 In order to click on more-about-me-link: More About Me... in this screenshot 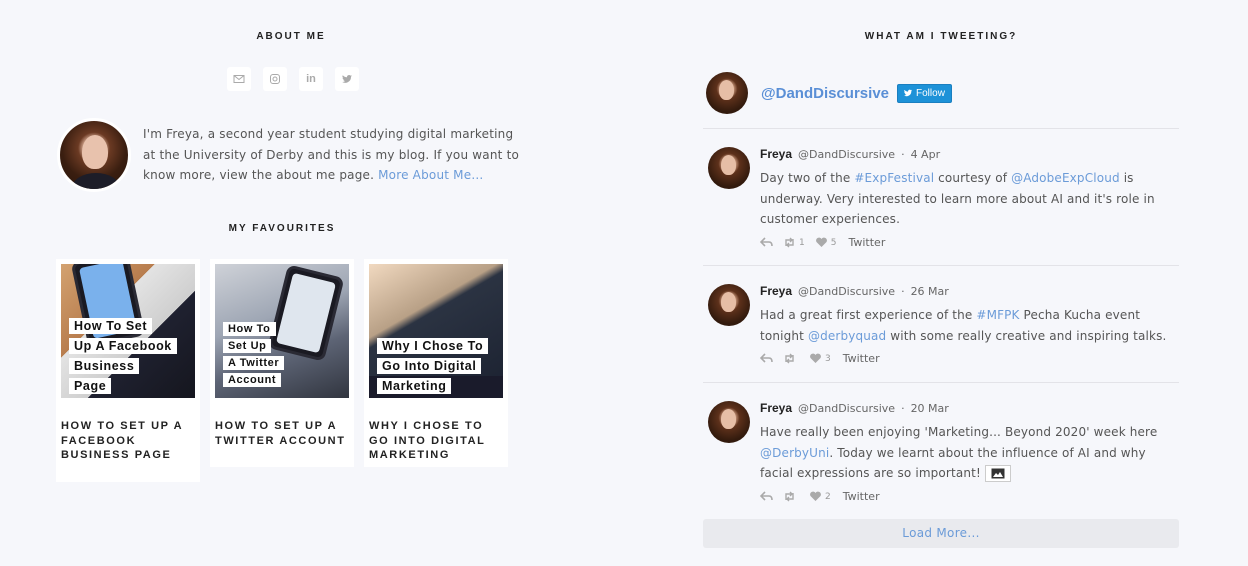, I will do `click(430, 175)`.